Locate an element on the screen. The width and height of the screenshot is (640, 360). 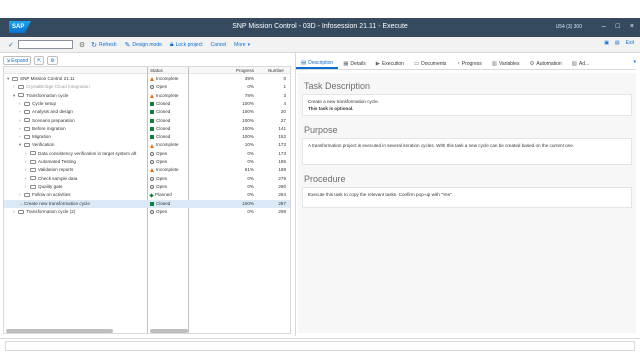
tab-progress: ◔ Progress is located at coordinates (468, 63).